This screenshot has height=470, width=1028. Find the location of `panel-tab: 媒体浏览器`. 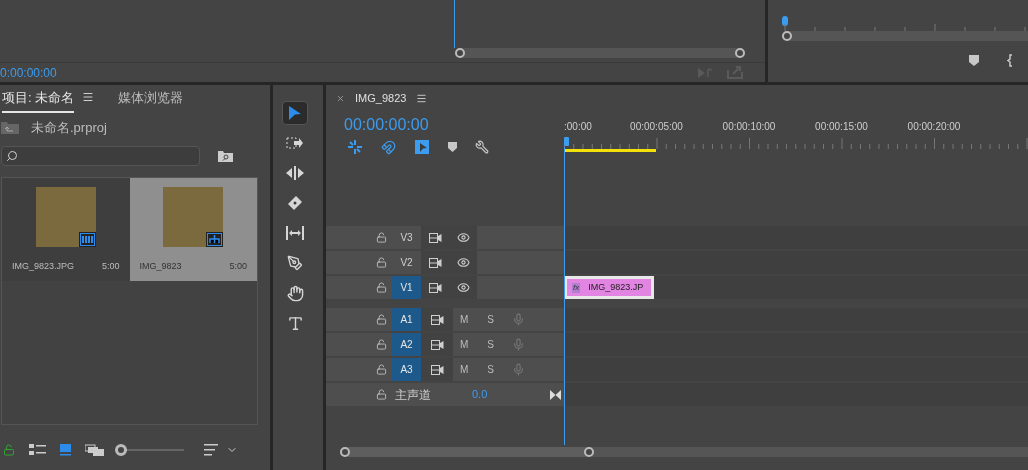

panel-tab: 媒体浏览器 is located at coordinates (151, 100).